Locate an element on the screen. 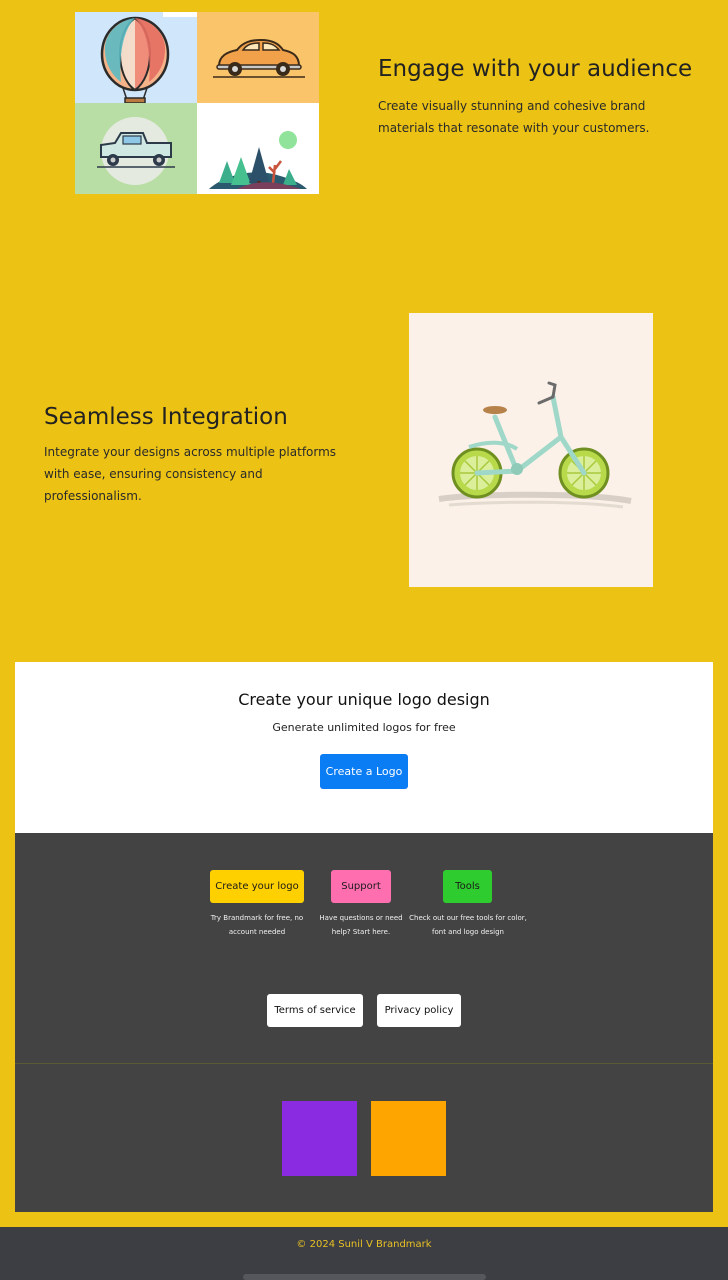  cta-title: Create your unique logo design is located at coordinates (364, 699).